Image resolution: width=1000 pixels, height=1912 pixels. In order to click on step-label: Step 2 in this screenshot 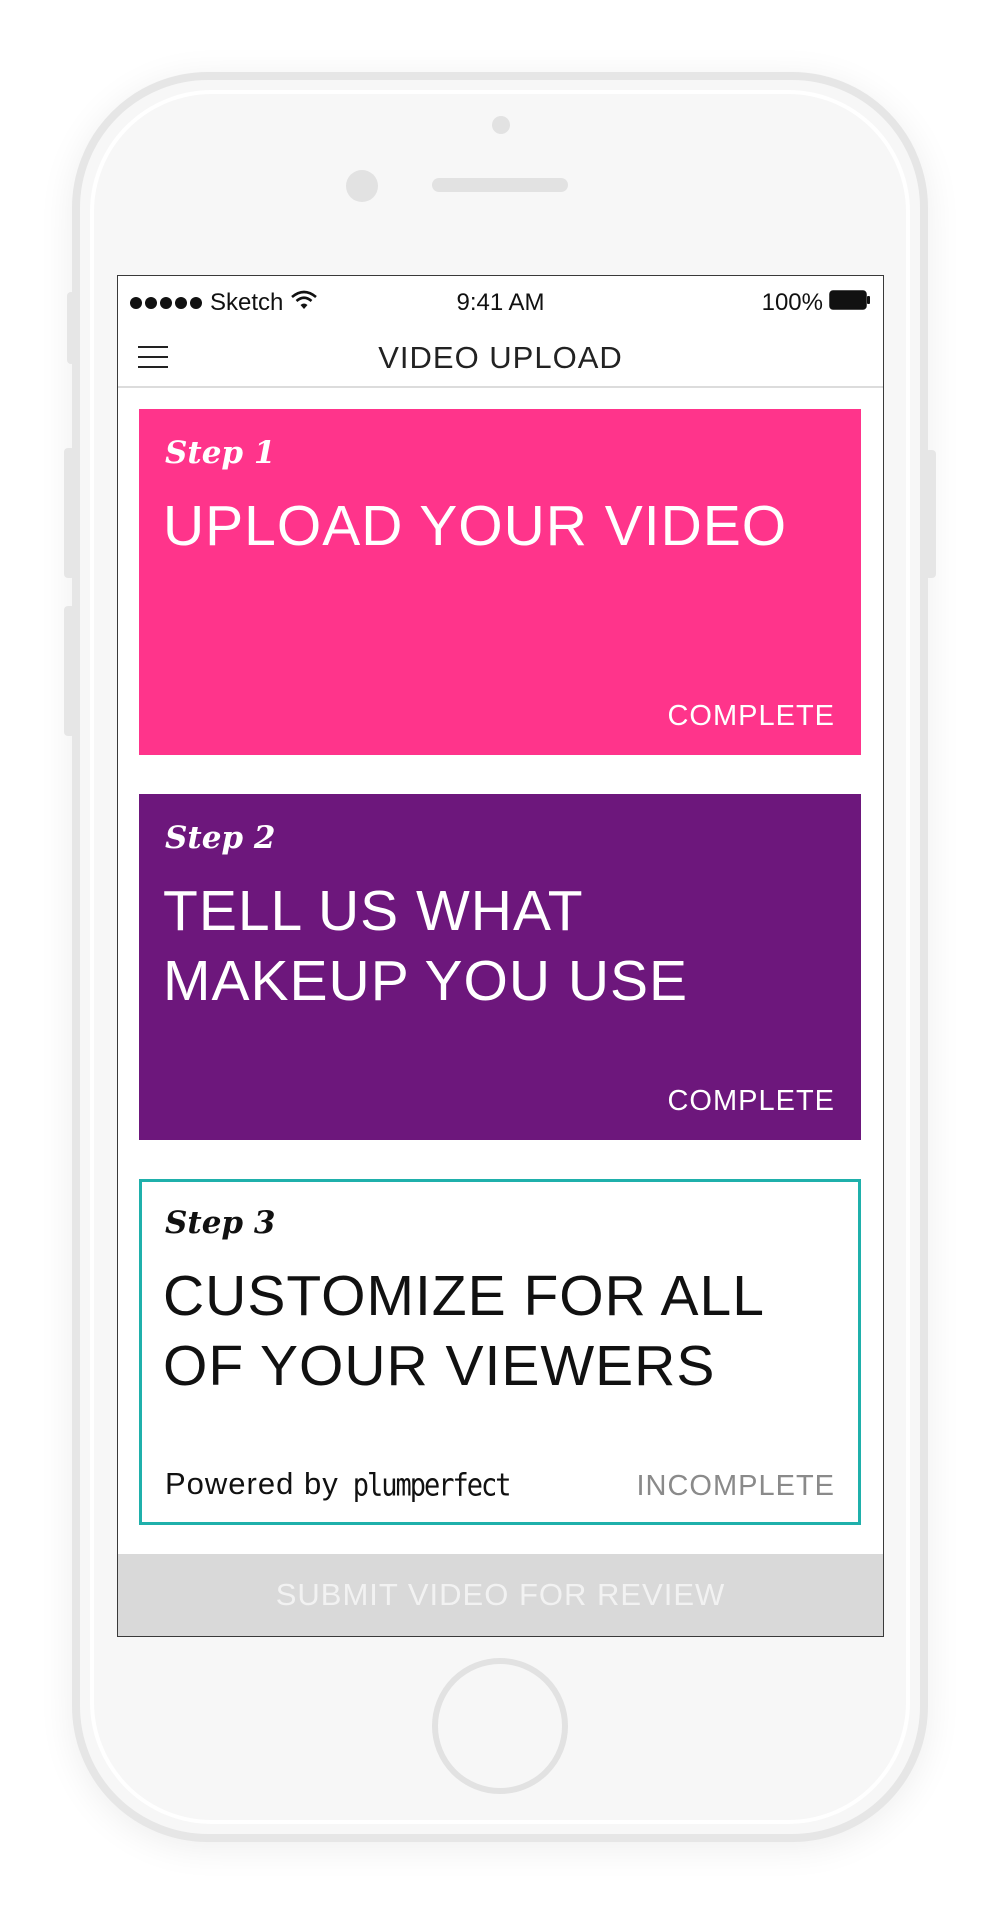, I will do `click(220, 838)`.